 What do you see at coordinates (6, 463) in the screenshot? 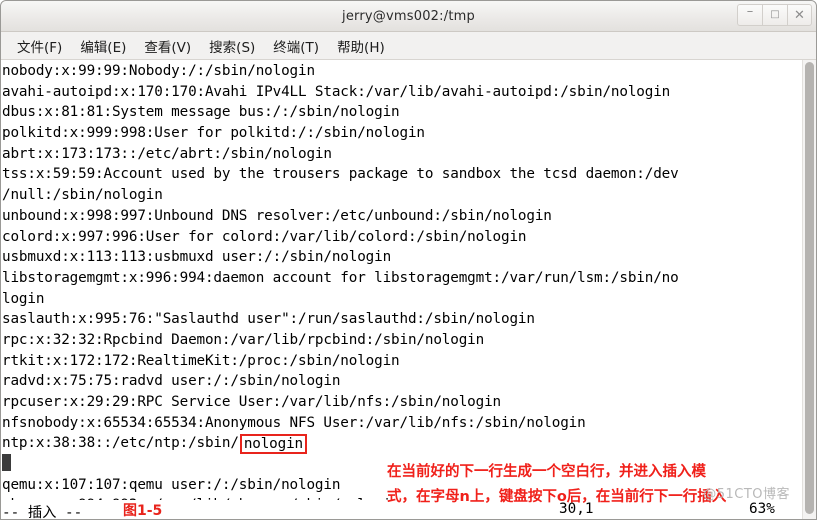
I see `cursor-block` at bounding box center [6, 463].